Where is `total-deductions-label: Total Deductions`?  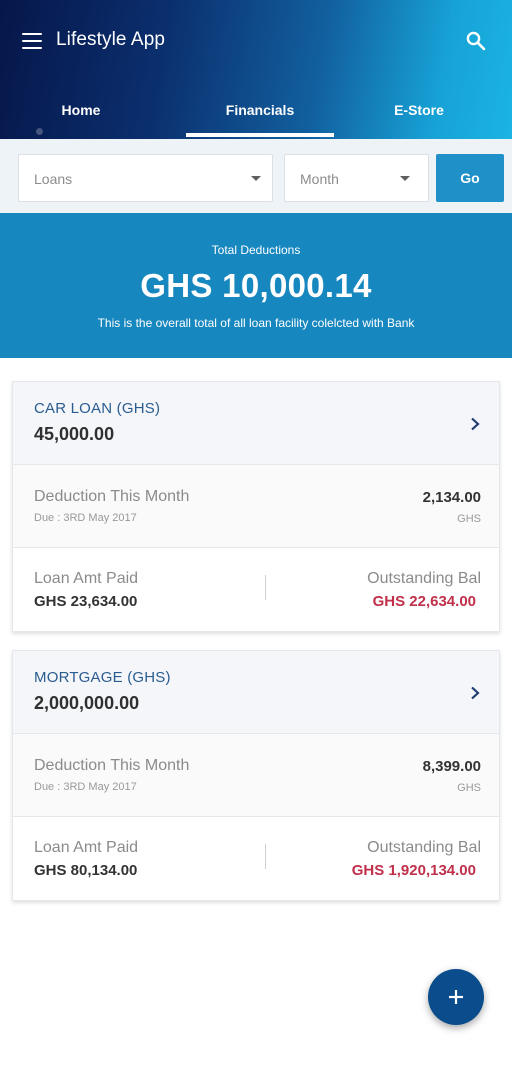
total-deductions-label: Total Deductions is located at coordinates (256, 250).